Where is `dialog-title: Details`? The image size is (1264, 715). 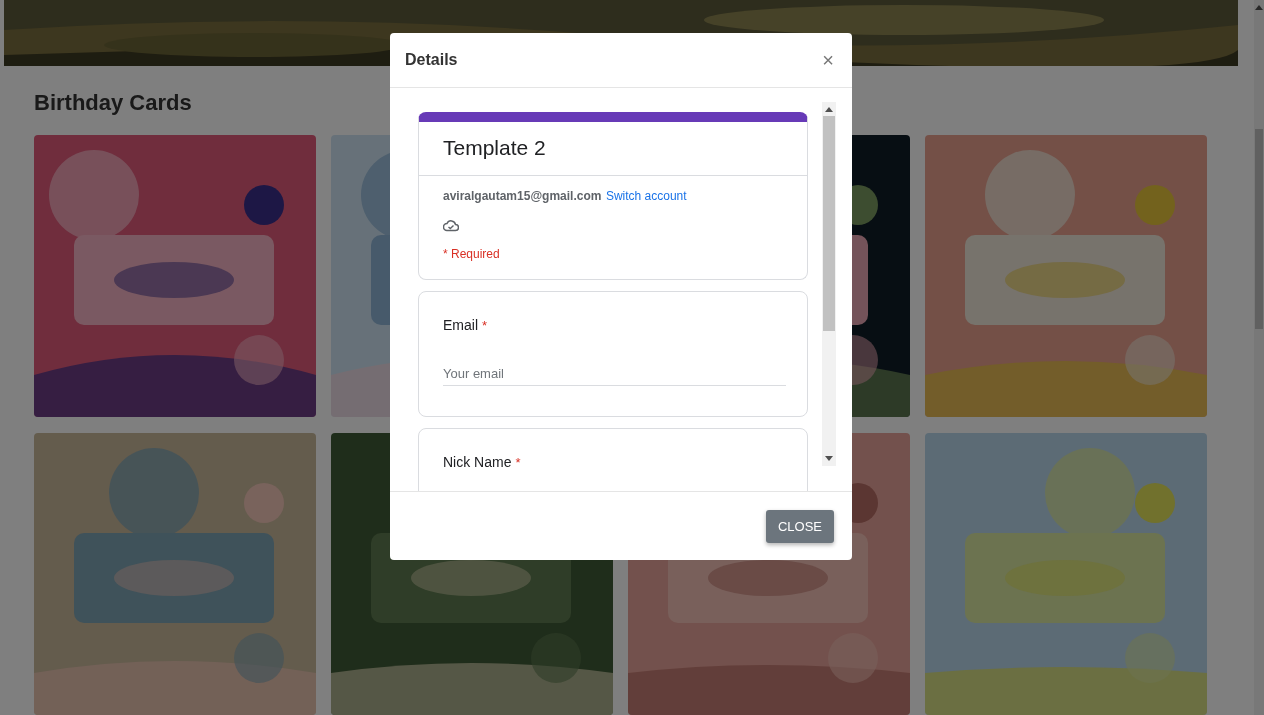
dialog-title: Details is located at coordinates (431, 60).